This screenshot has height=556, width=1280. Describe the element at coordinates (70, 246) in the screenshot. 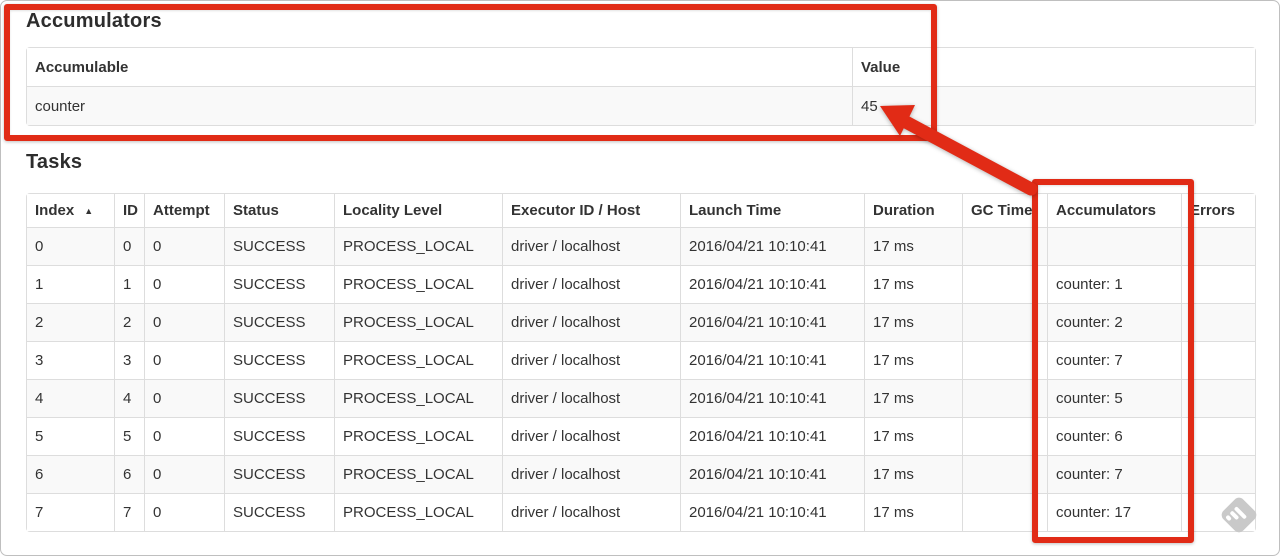

I see `cell-index: 0` at that location.